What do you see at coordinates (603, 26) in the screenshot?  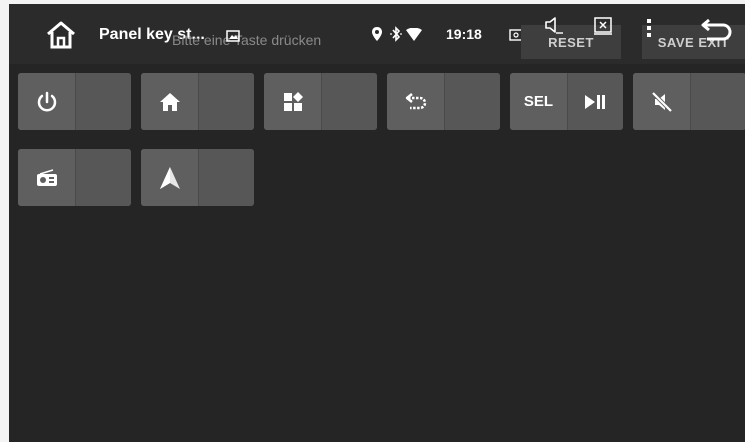 I see `close-window-icon` at bounding box center [603, 26].